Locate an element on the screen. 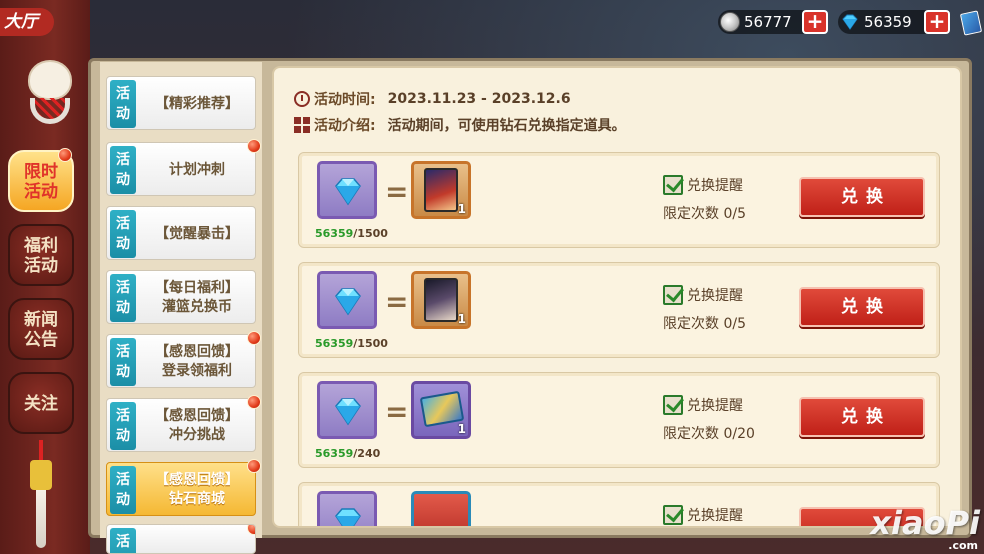 The image size is (984, 554). activity-item: 活动 【每日福利】 灌篮兑换币 is located at coordinates (181, 297).